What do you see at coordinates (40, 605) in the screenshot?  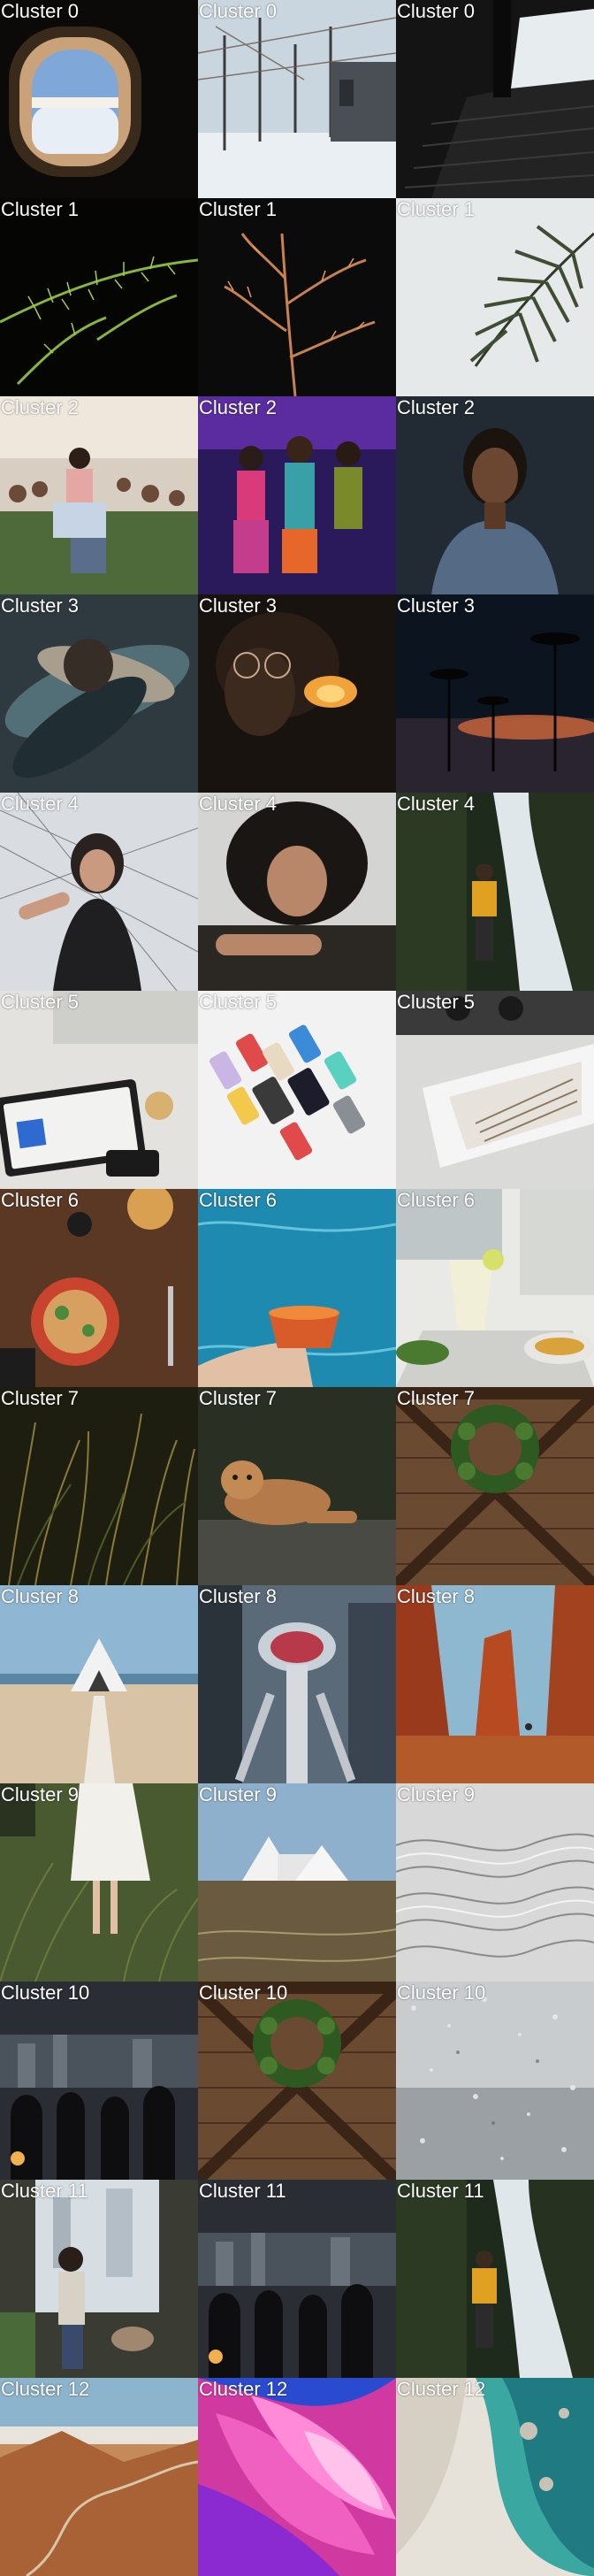 I see `cluster-label: Cluster 3` at bounding box center [40, 605].